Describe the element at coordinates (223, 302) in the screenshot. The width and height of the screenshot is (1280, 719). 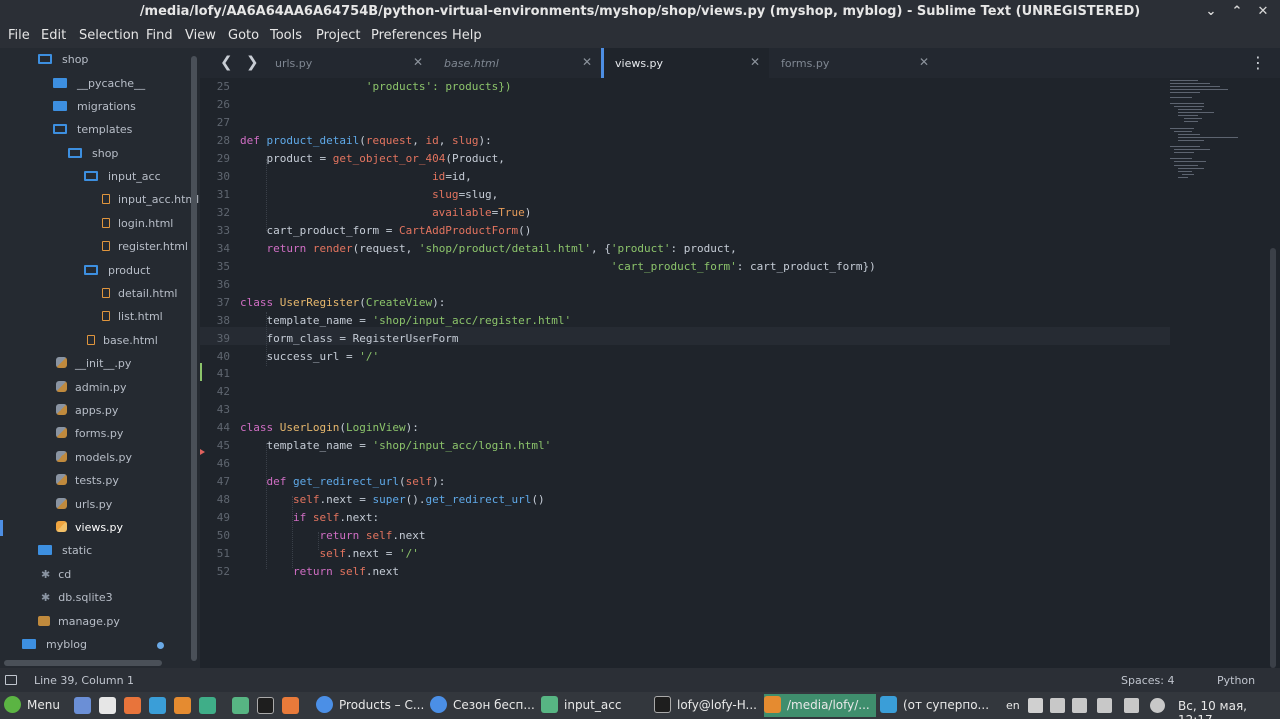
I see `line-number: 37` at that location.